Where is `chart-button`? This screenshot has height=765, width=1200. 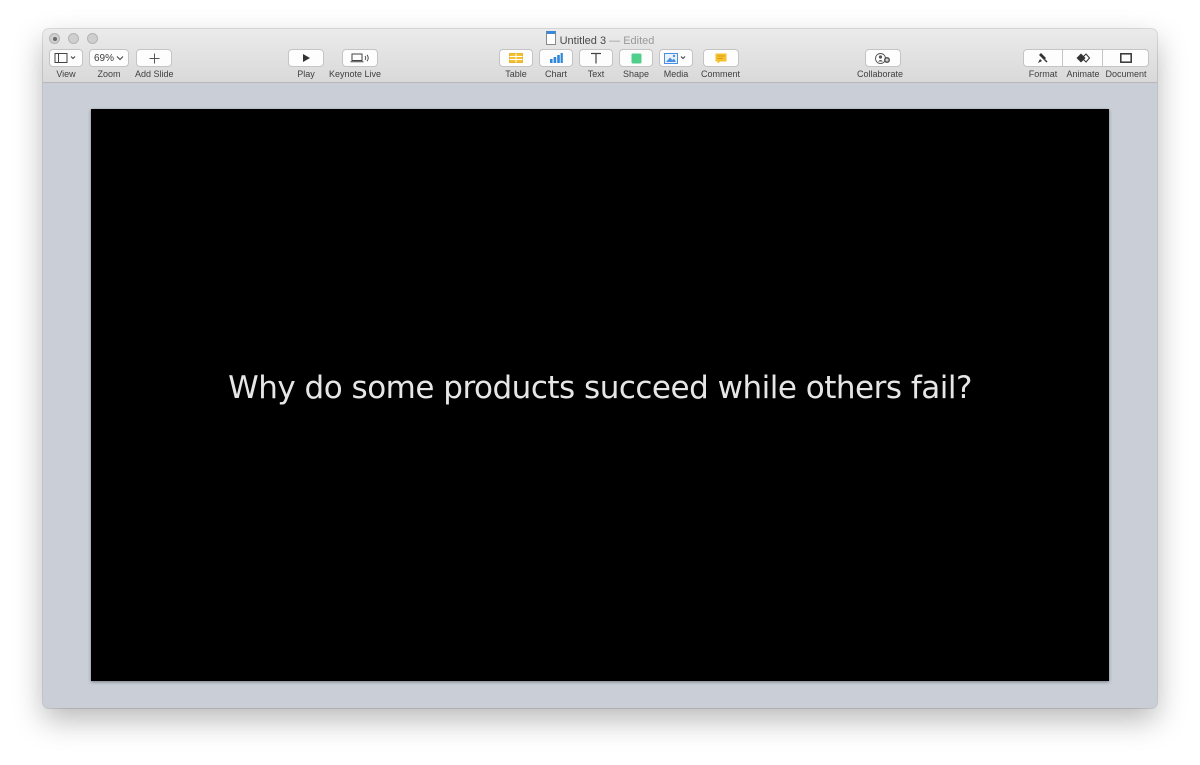
chart-button is located at coordinates (556, 58).